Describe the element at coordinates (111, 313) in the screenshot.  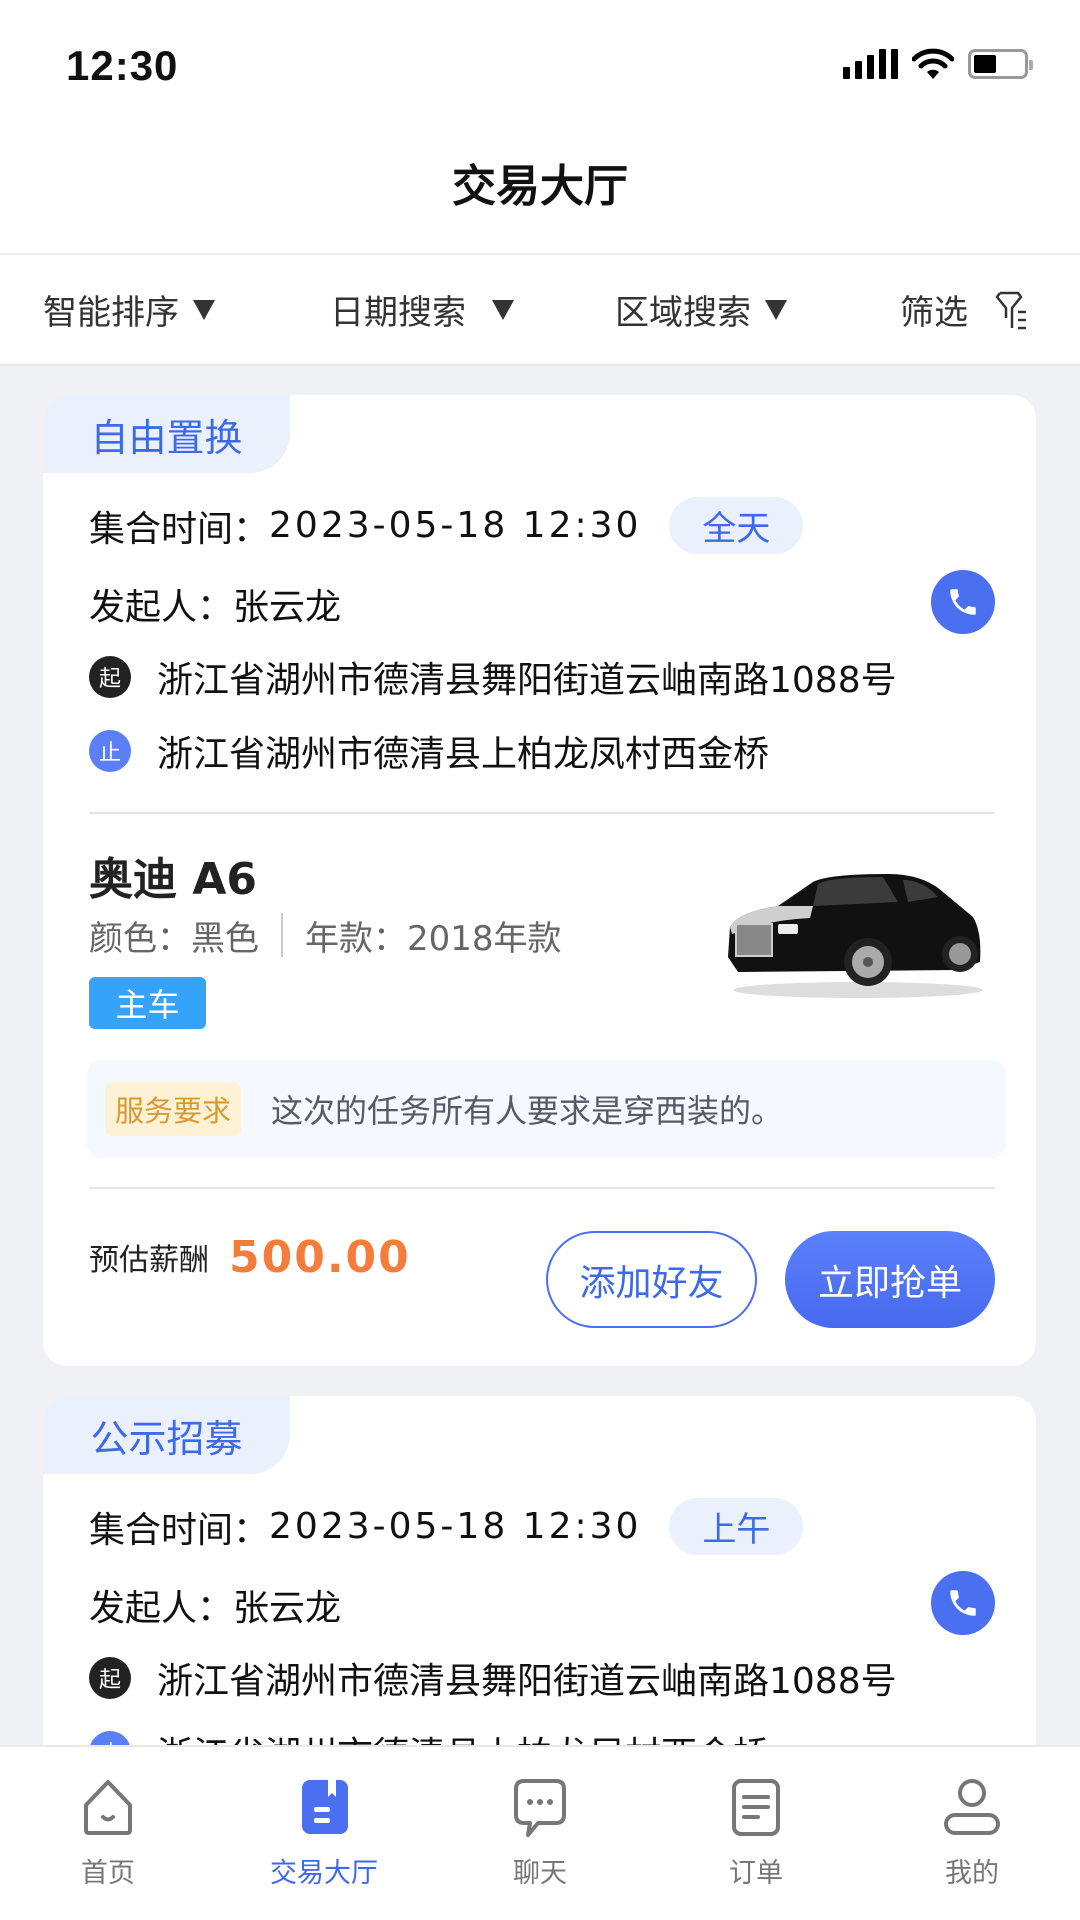
I see `filter-label: 智能排序` at that location.